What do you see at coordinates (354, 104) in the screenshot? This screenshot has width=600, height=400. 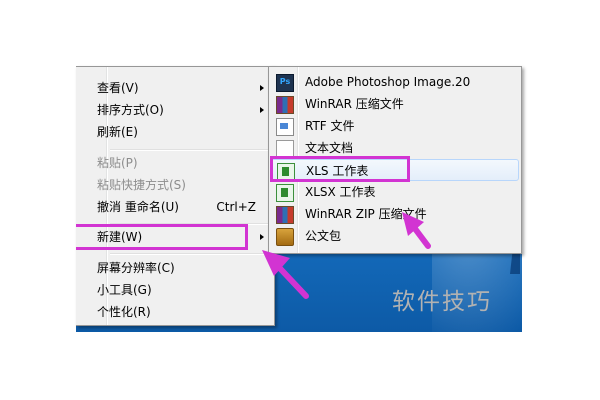 I see `submenu-item-label: WinRAR 压缩文件` at bounding box center [354, 104].